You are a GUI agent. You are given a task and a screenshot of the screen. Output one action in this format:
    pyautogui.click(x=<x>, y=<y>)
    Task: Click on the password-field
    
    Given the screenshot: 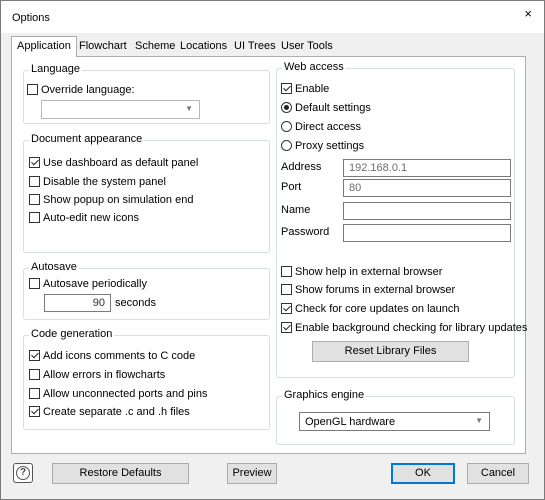 What is the action you would take?
    pyautogui.click(x=427, y=233)
    